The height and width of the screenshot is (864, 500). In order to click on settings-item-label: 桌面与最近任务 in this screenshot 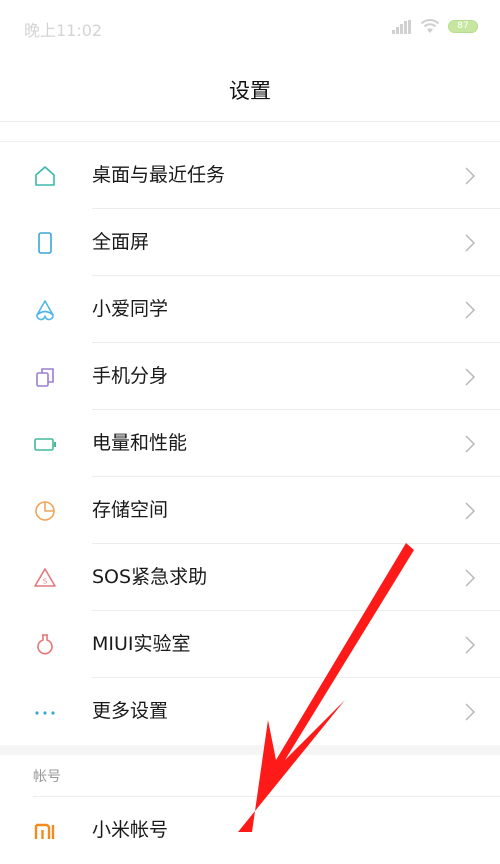, I will do `click(159, 175)`.